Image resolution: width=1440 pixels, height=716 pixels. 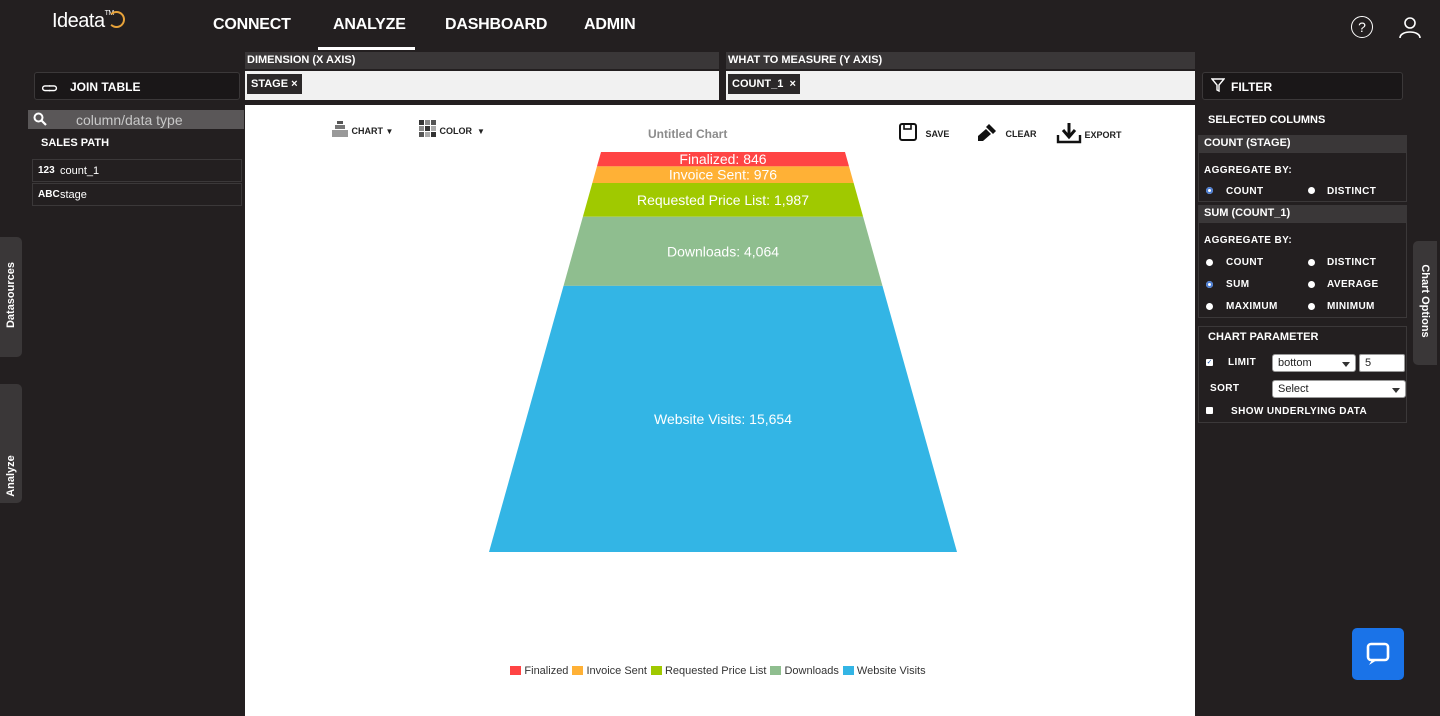 What do you see at coordinates (1362, 27) in the screenshot?
I see `help-icon: ?` at bounding box center [1362, 27].